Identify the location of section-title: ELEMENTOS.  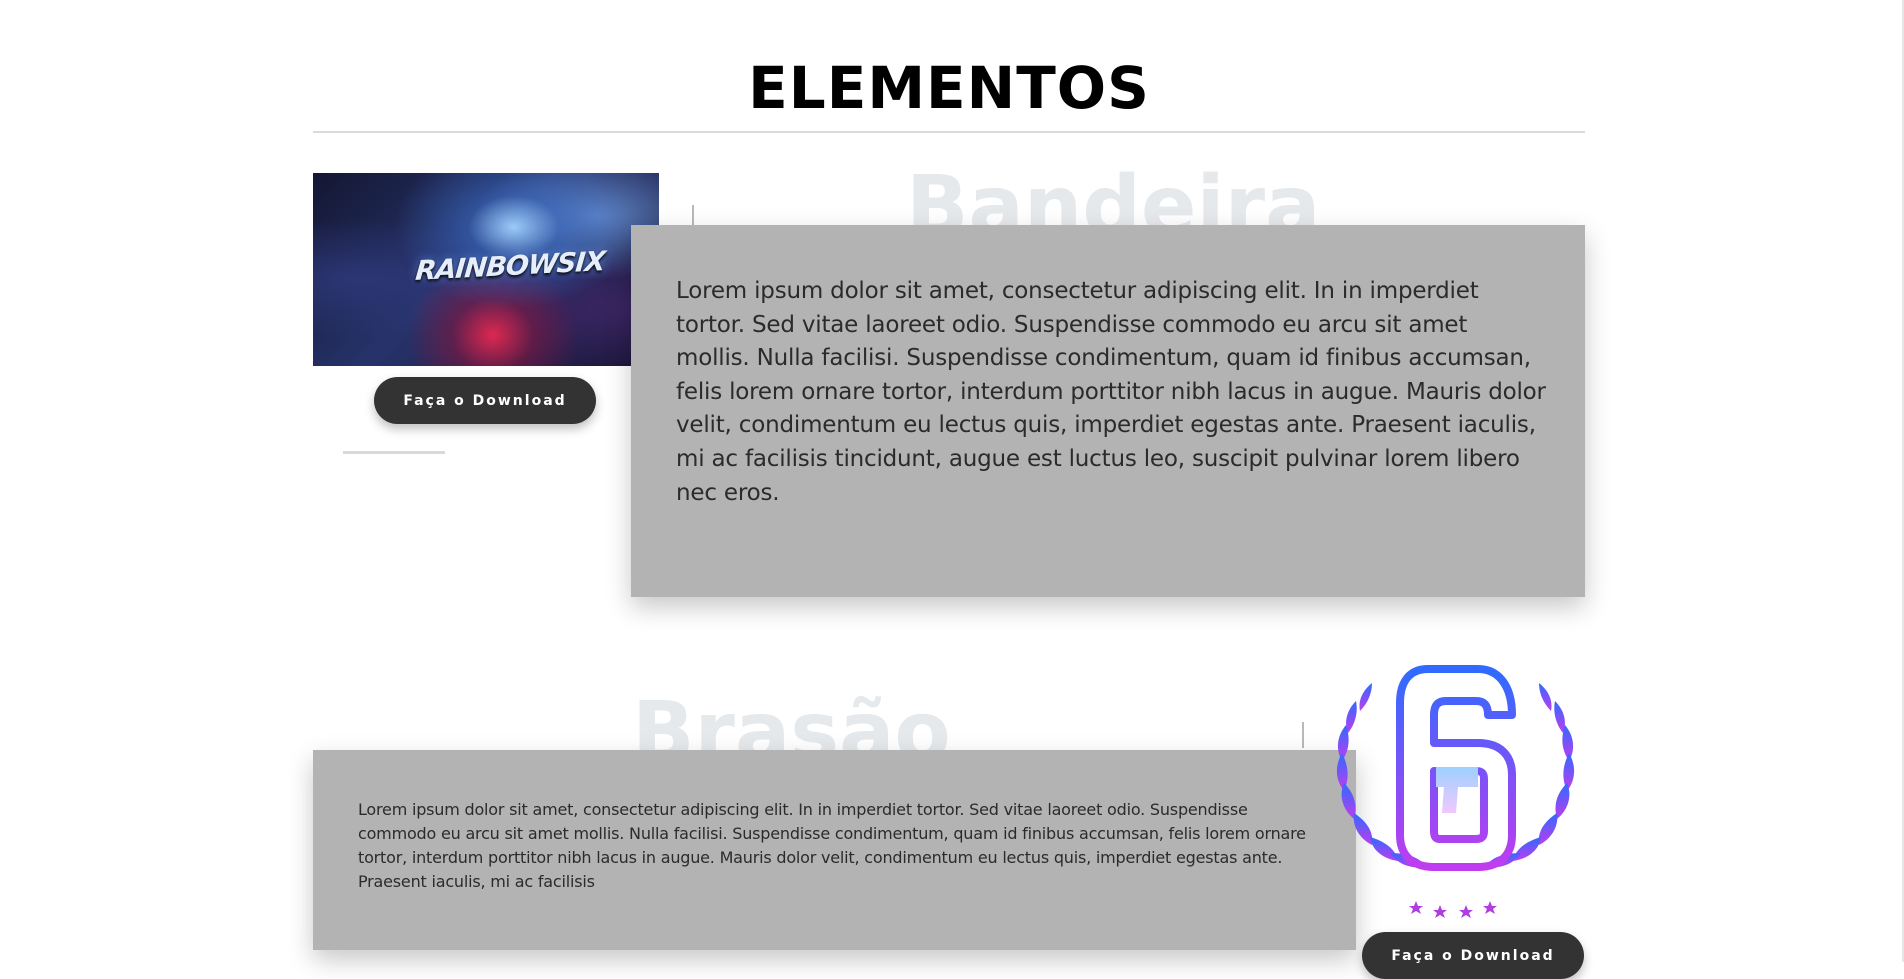
(949, 88).